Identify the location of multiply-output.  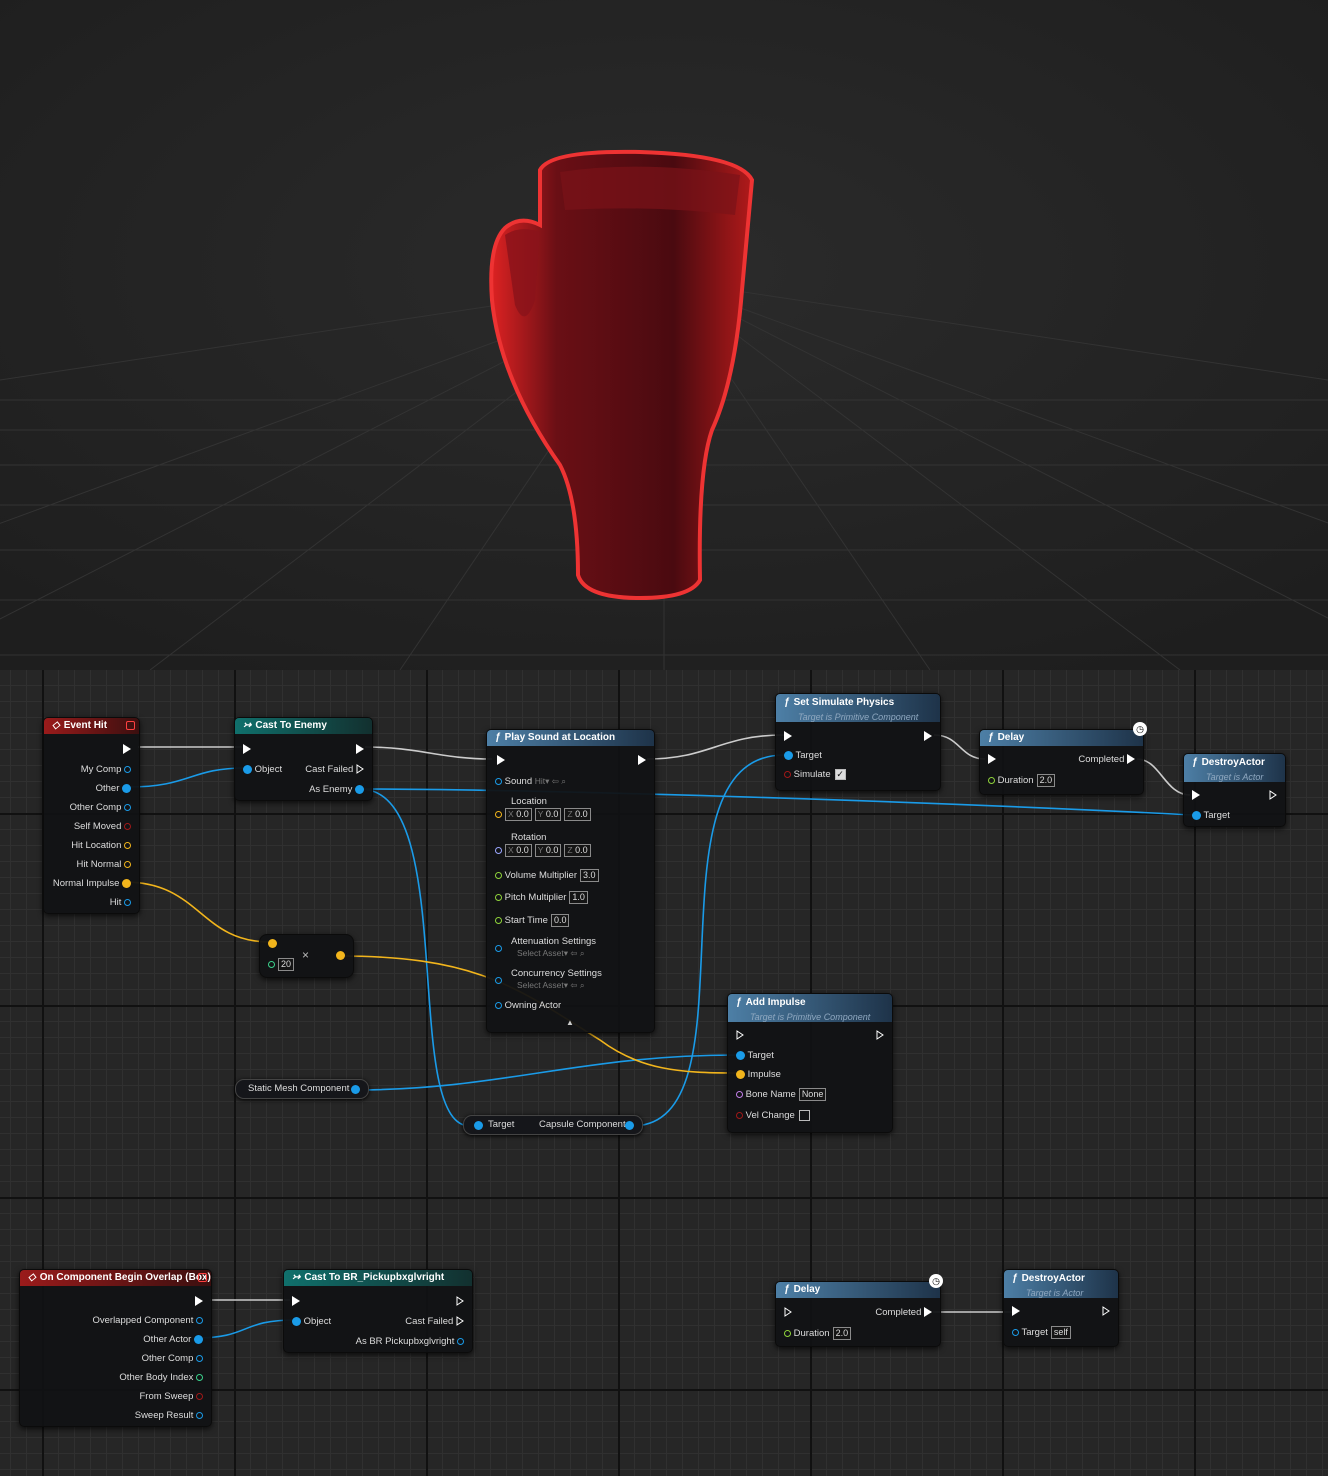
(340, 956).